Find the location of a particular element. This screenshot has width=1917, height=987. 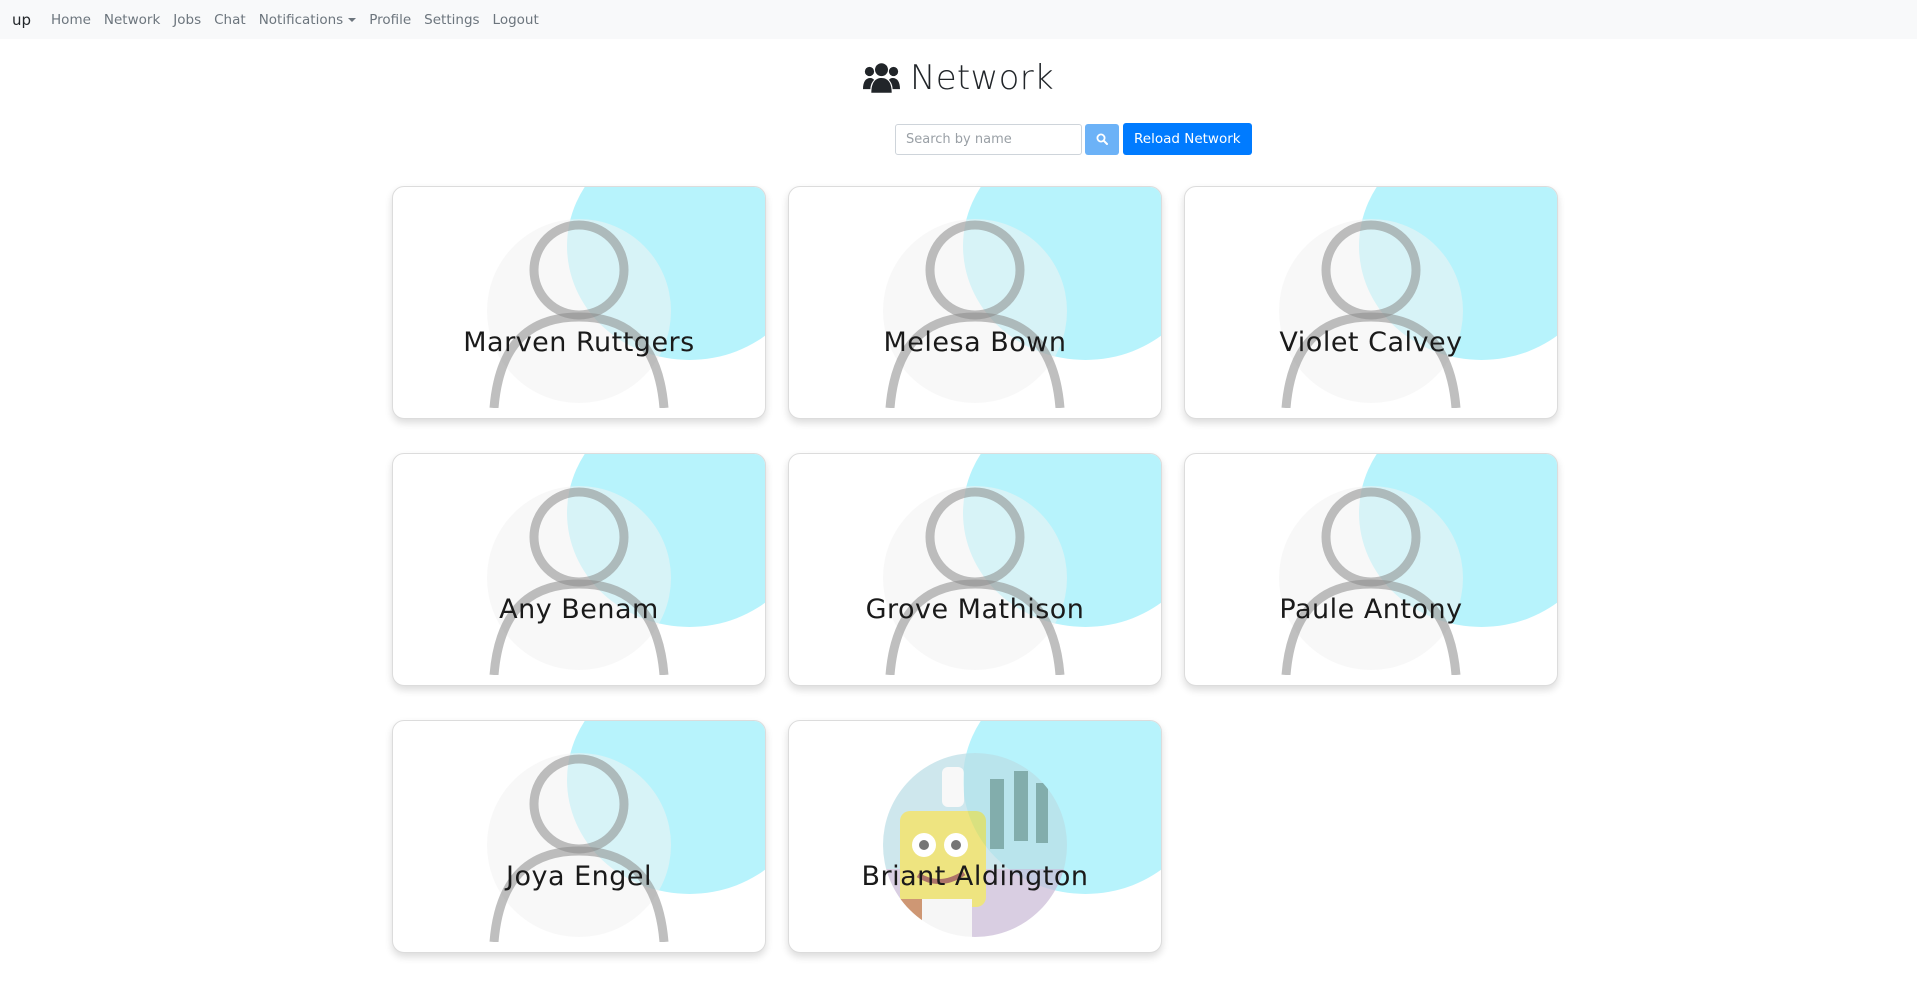

connection-card: Melesa Bown is located at coordinates (975, 302).